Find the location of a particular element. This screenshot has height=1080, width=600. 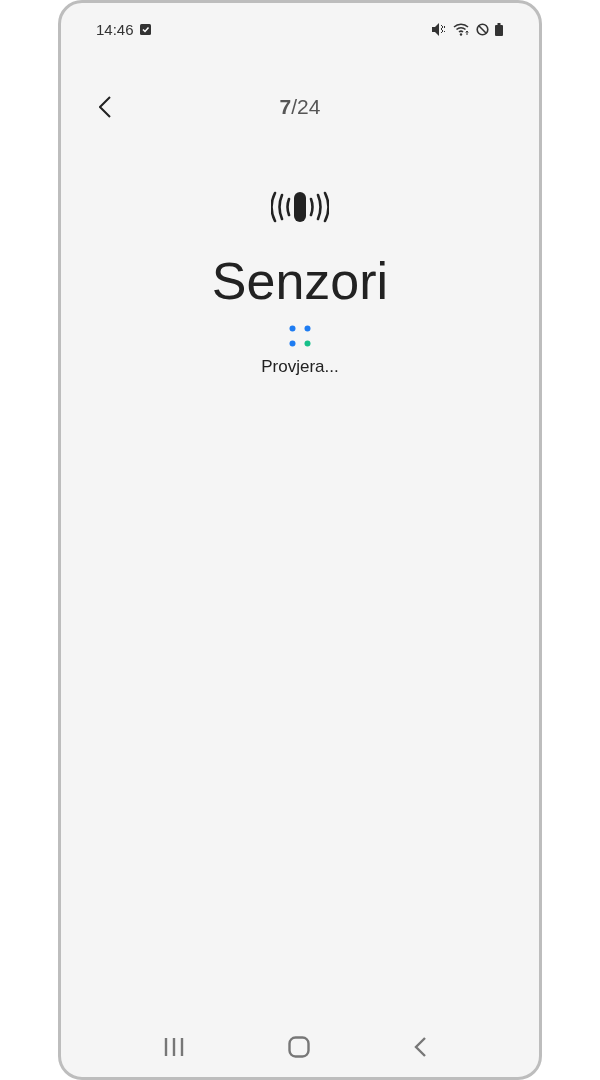

mute-icon is located at coordinates (439, 29).